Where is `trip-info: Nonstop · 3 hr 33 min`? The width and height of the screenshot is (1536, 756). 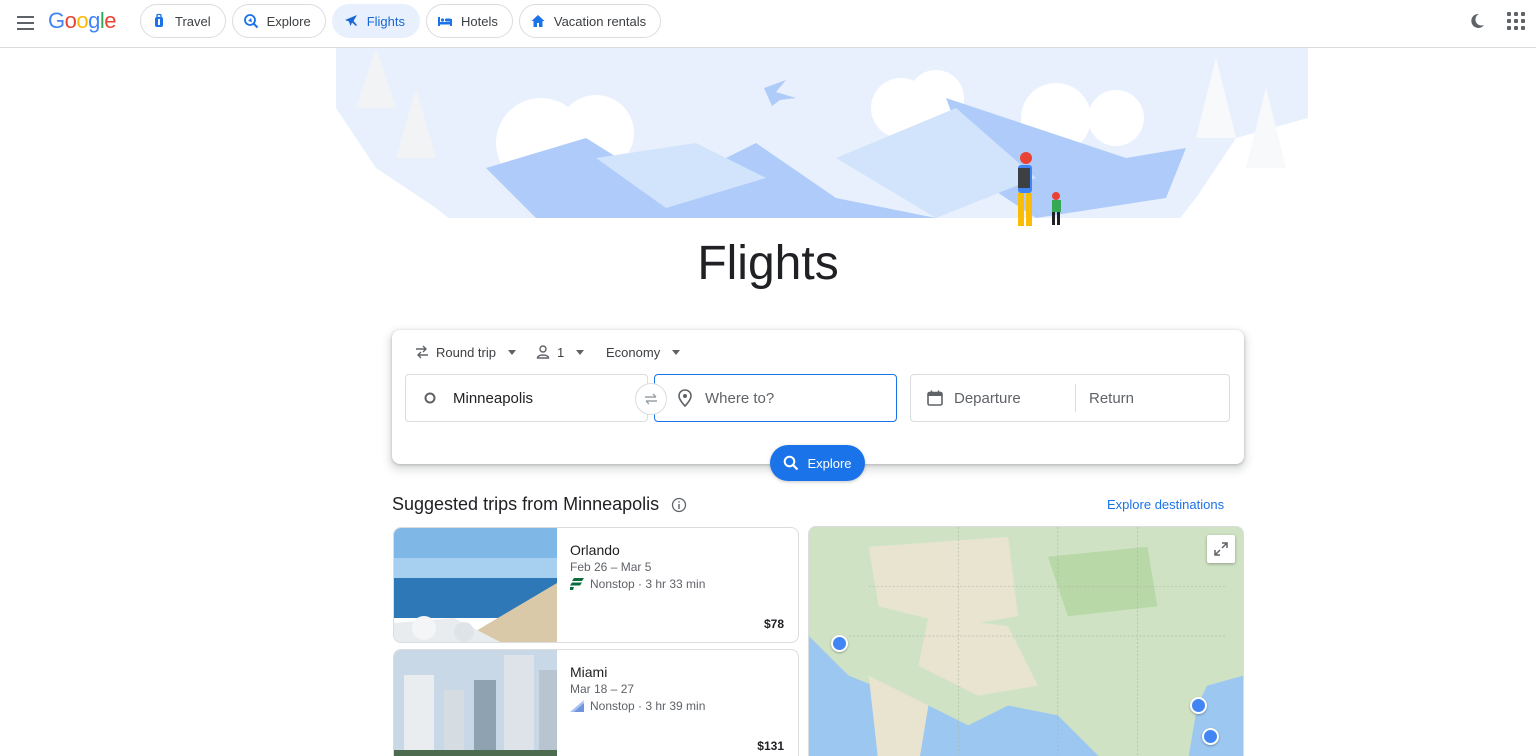
trip-info: Nonstop · 3 hr 33 min is located at coordinates (637, 584).